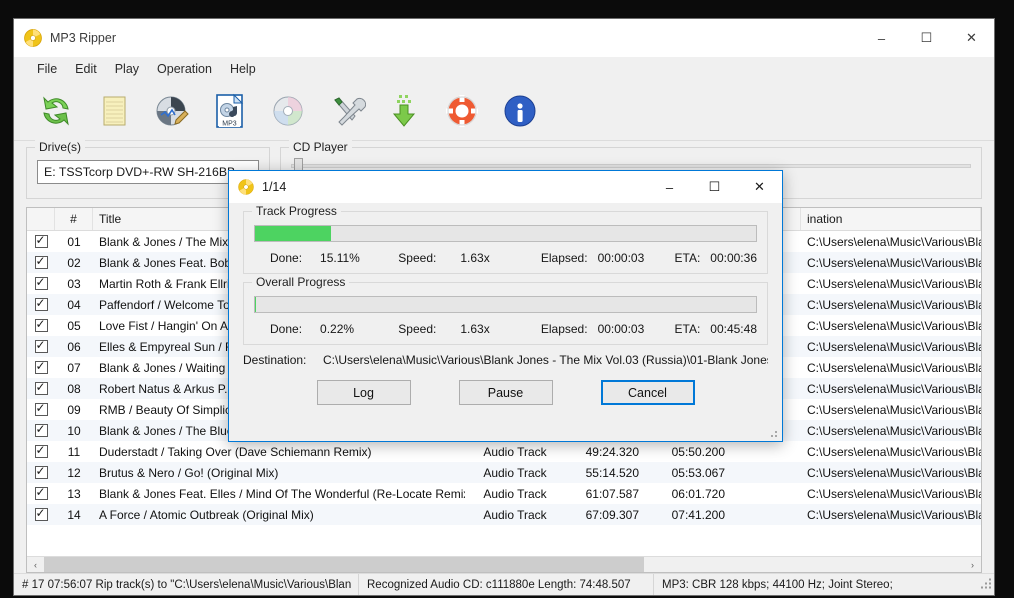 The width and height of the screenshot is (1014, 598). I want to click on column-header-check, so click(41, 219).